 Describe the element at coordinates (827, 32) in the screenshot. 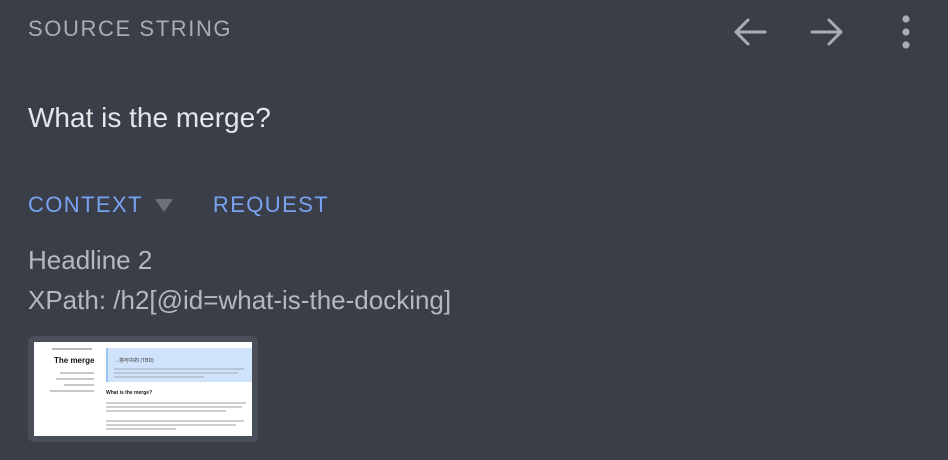

I see `arrow-right-icon` at that location.